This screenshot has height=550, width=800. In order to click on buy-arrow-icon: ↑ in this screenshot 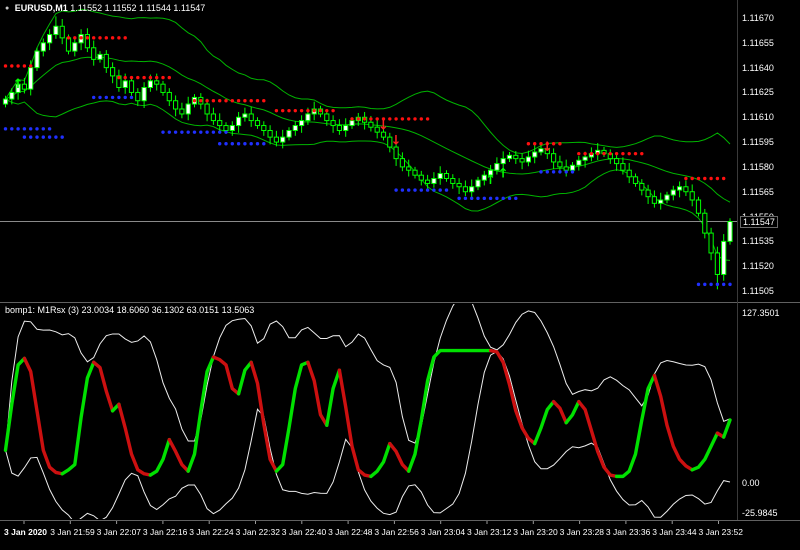, I will do `click(18, 84)`.